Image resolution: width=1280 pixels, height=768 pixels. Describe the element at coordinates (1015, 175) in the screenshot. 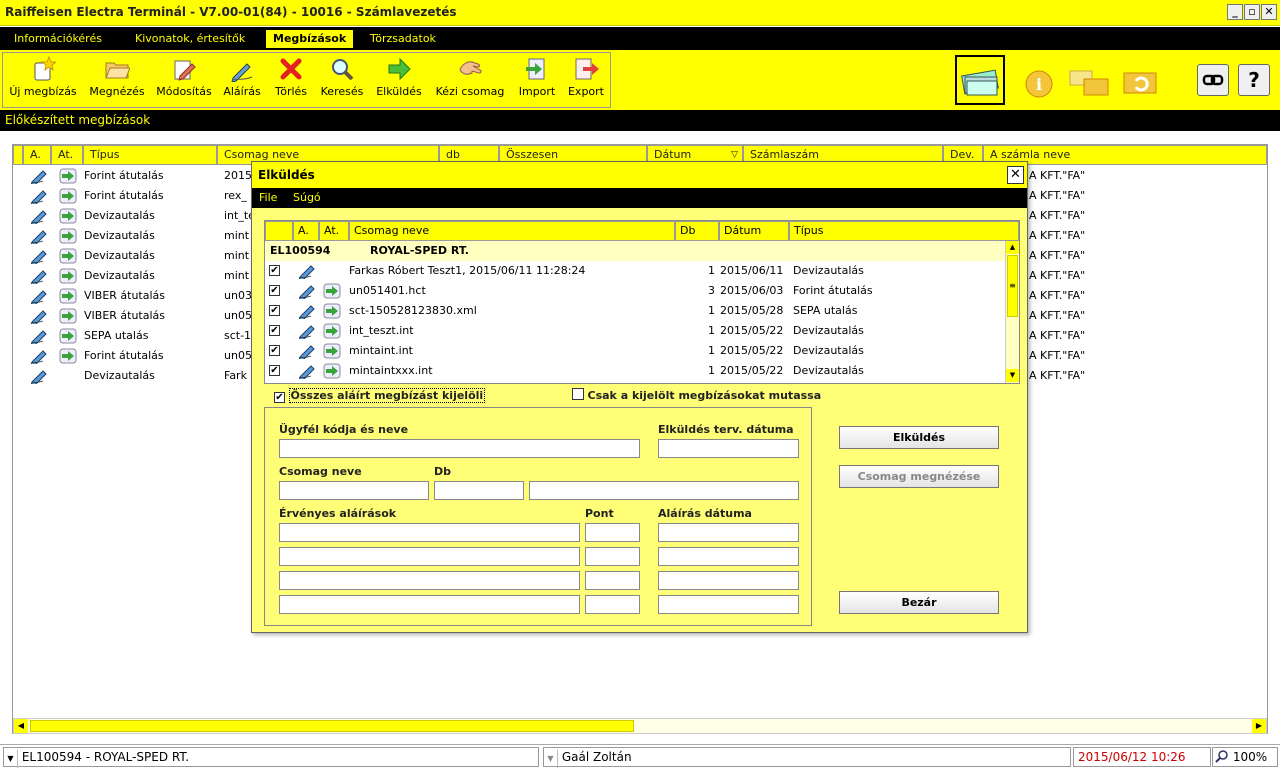

I see `dialog-close-button: ✕` at that location.